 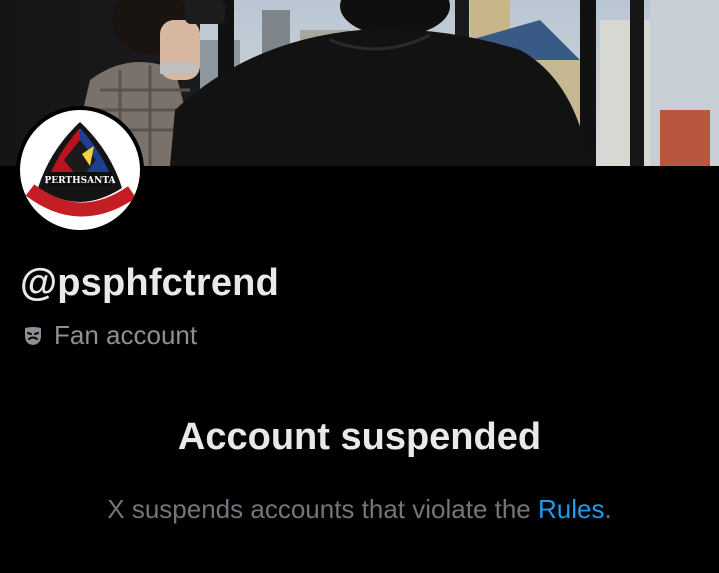 I want to click on rules-link: Rules, so click(x=571, y=509).